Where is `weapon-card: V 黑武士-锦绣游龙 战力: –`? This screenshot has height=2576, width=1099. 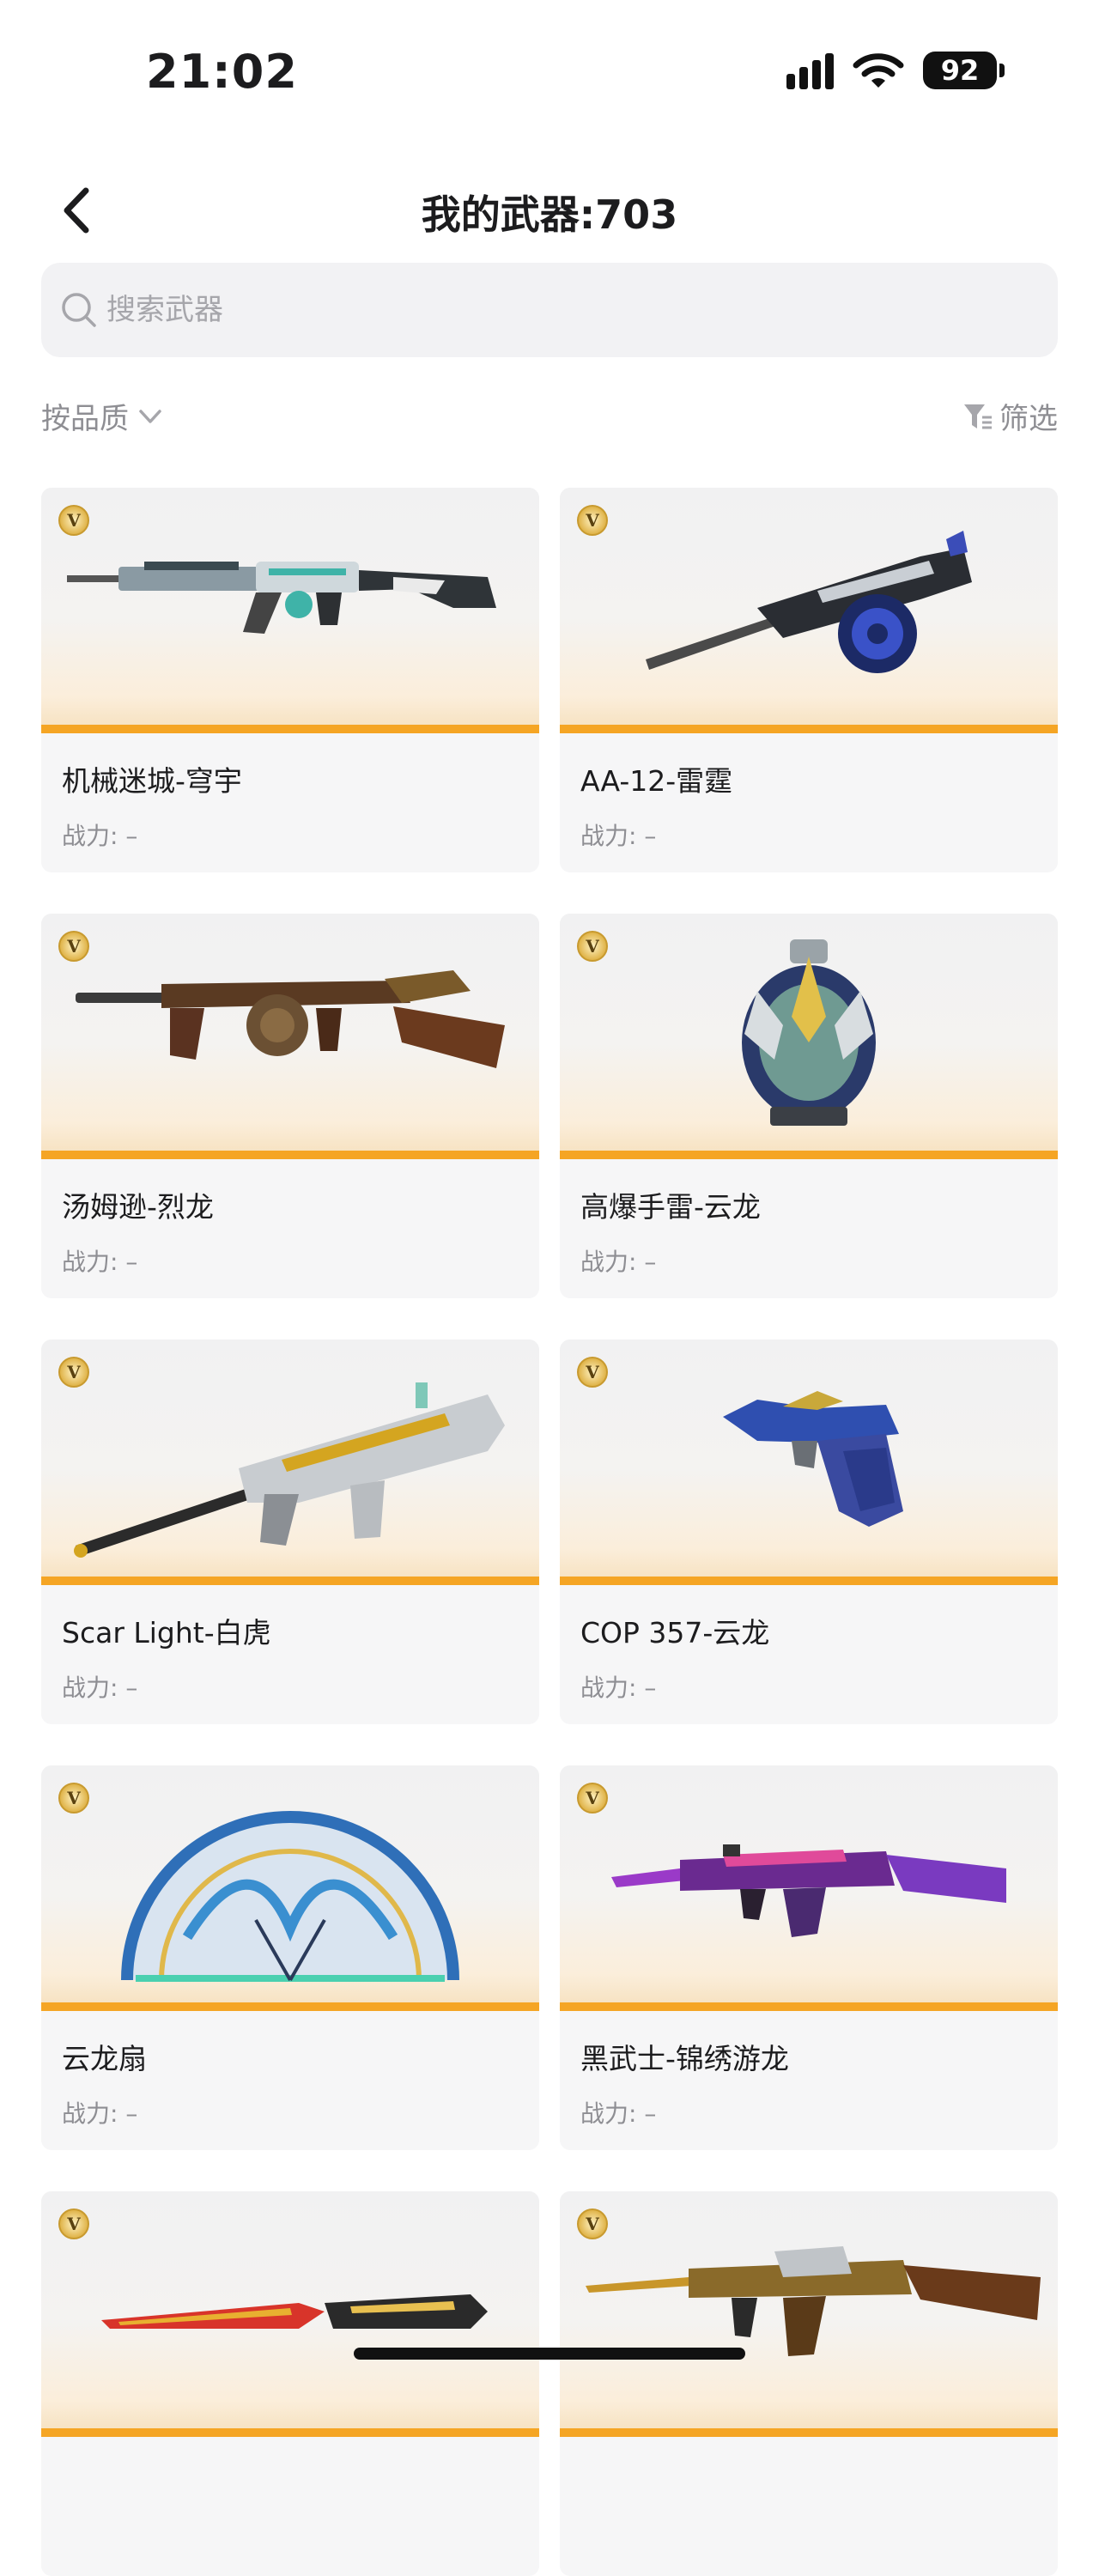
weapon-card: V 黑武士-锦绣游龙 战力: – is located at coordinates (809, 1958).